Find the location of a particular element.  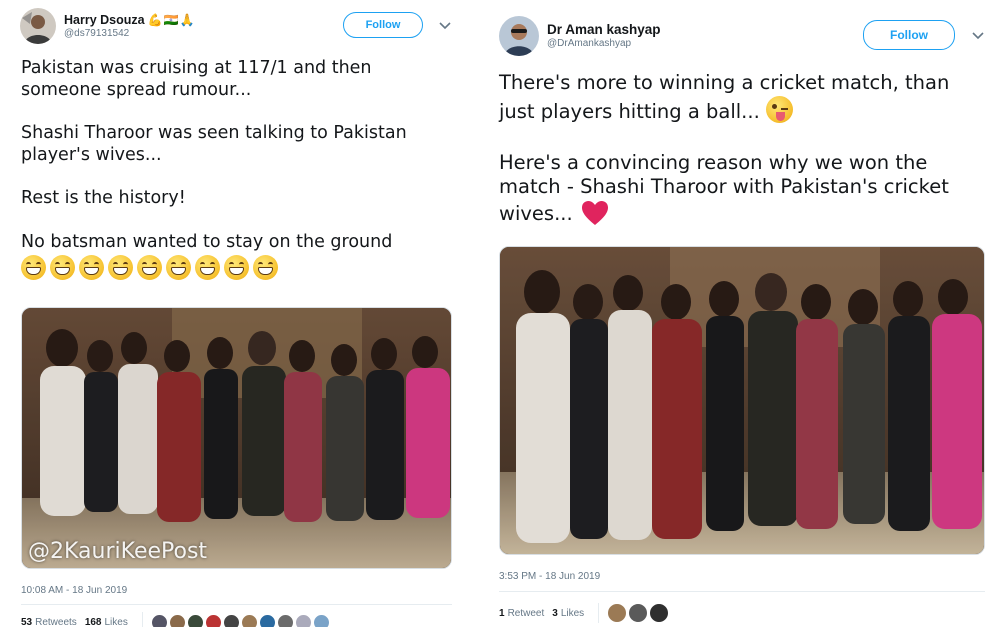

retweets-stat: 1 Retweet is located at coordinates (521, 613).